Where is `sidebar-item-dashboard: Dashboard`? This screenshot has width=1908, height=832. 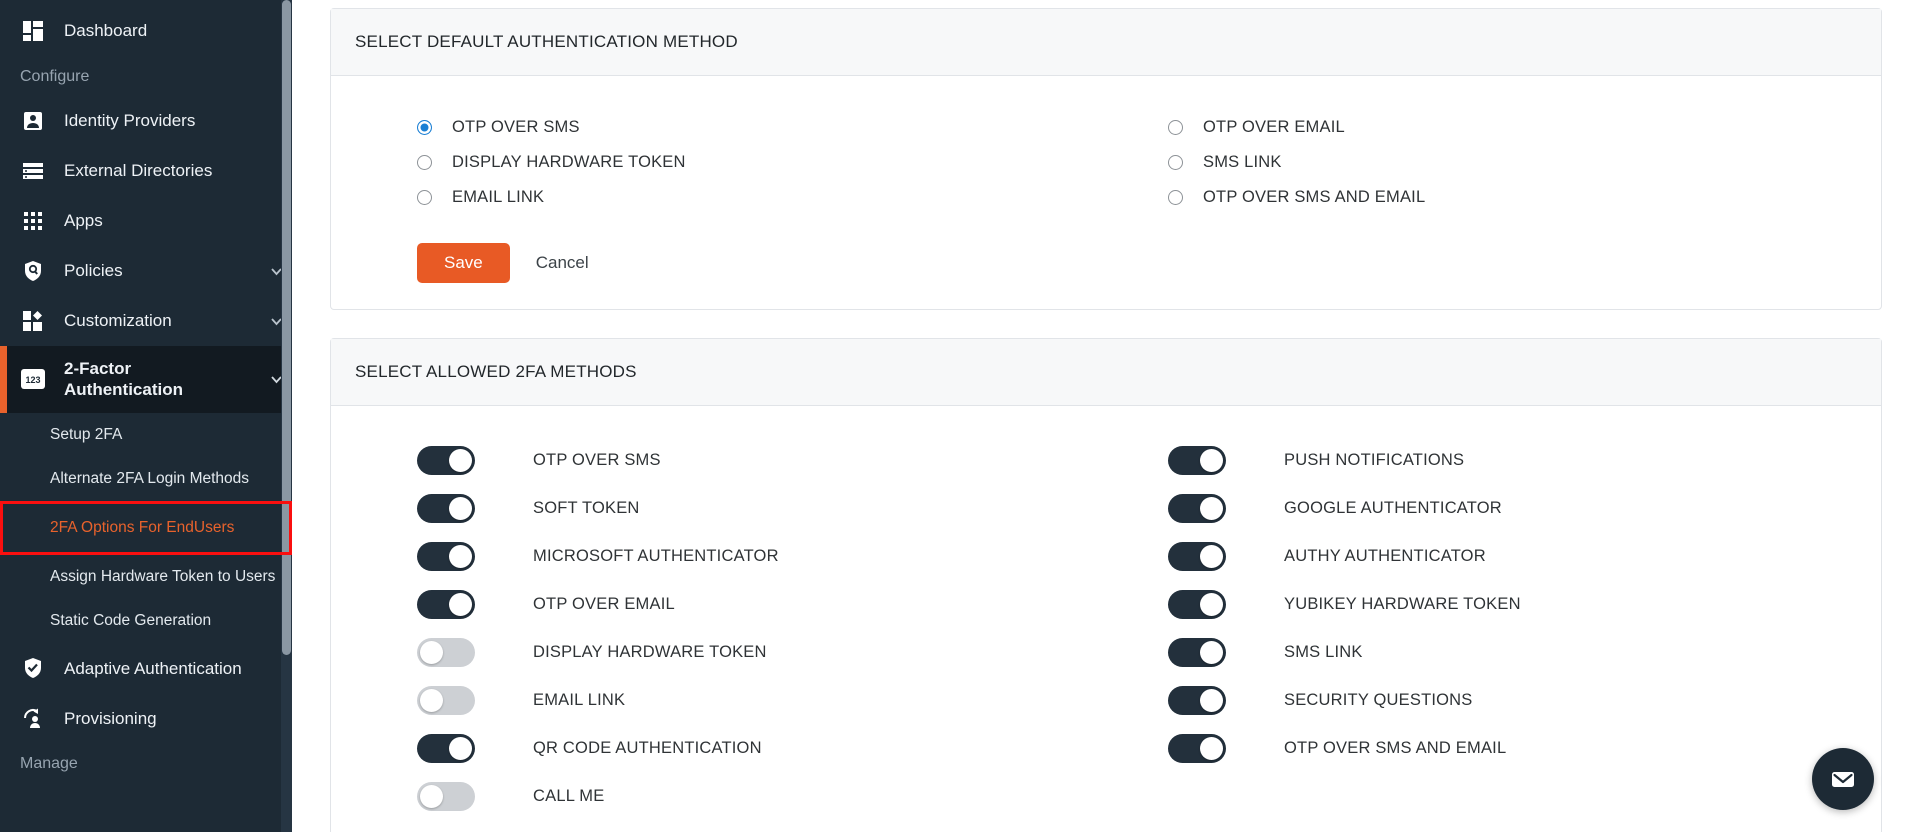
sidebar-item-dashboard: Dashboard is located at coordinates (146, 31).